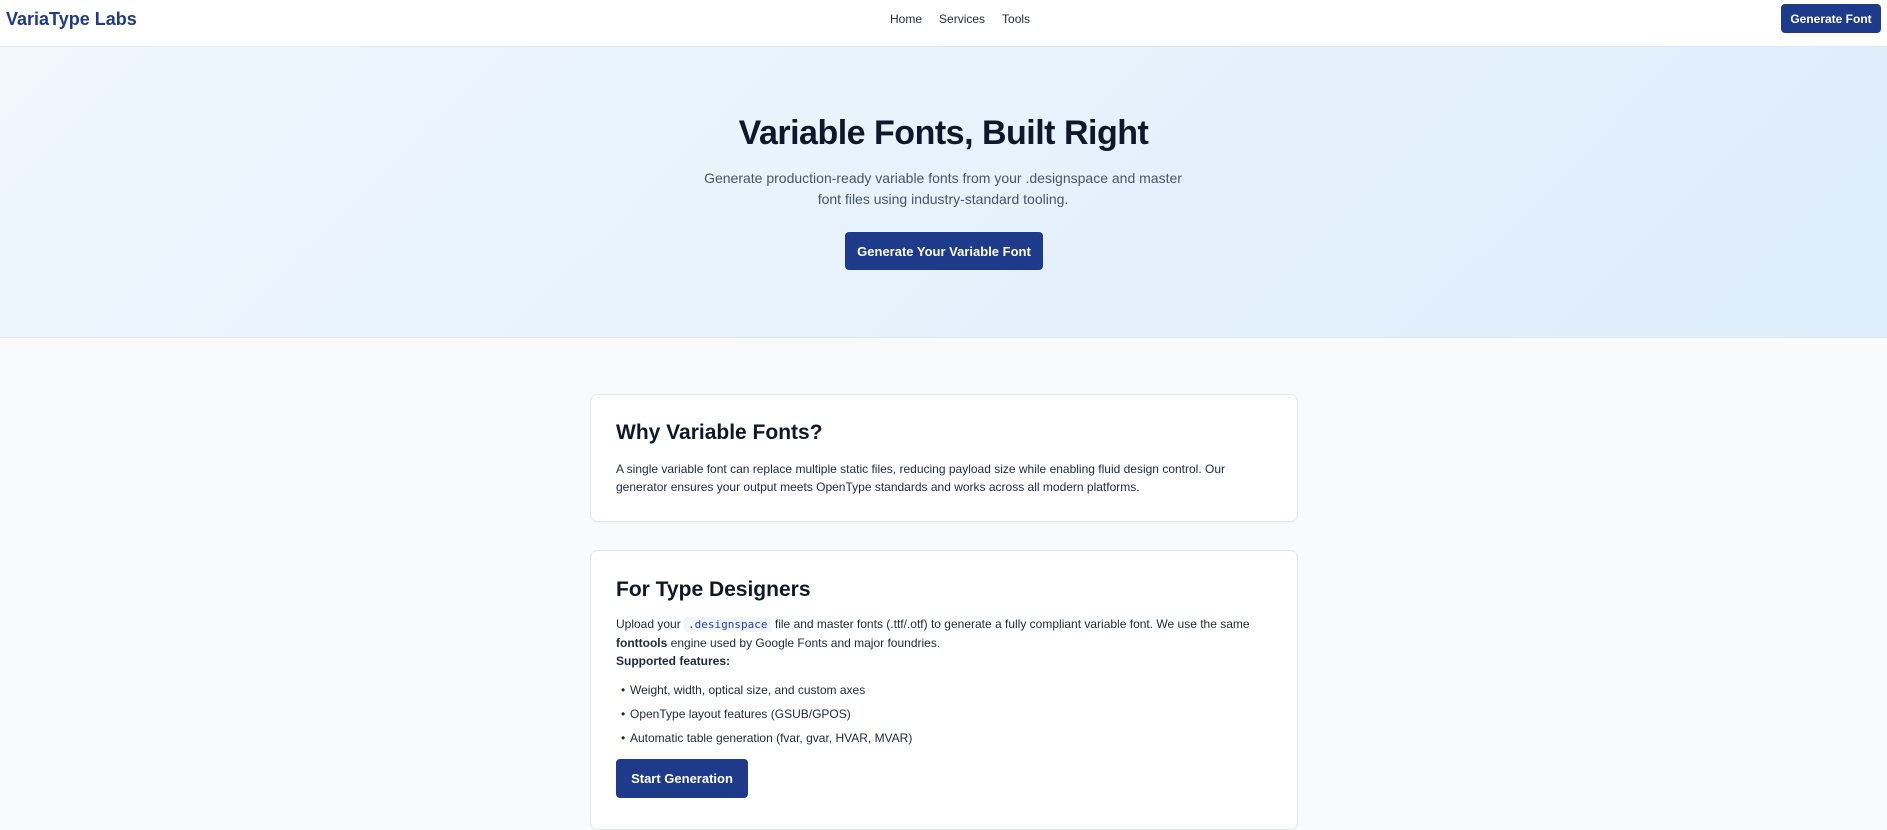 Image resolution: width=1887 pixels, height=830 pixels. What do you see at coordinates (713, 589) in the screenshot?
I see `card-title: For Type Designers` at bounding box center [713, 589].